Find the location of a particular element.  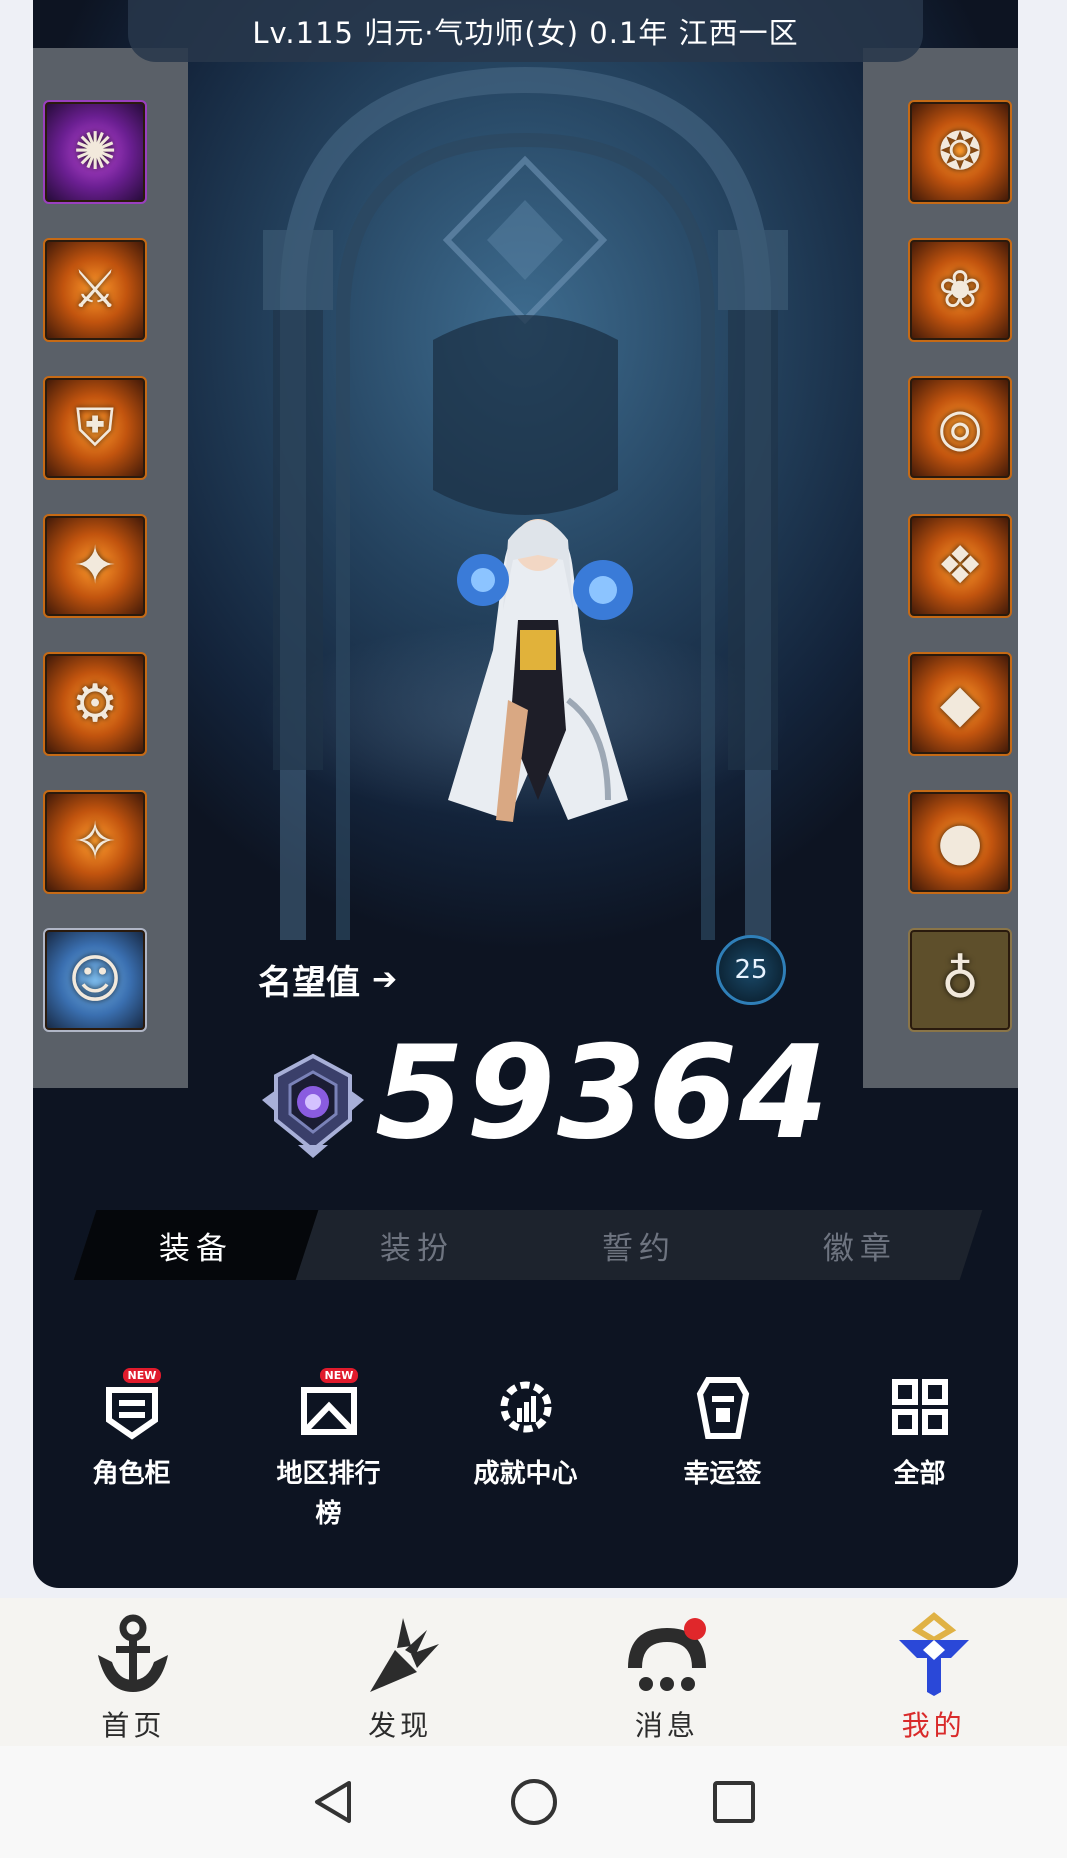

nav-label: 消息 is located at coordinates (666, 1725).